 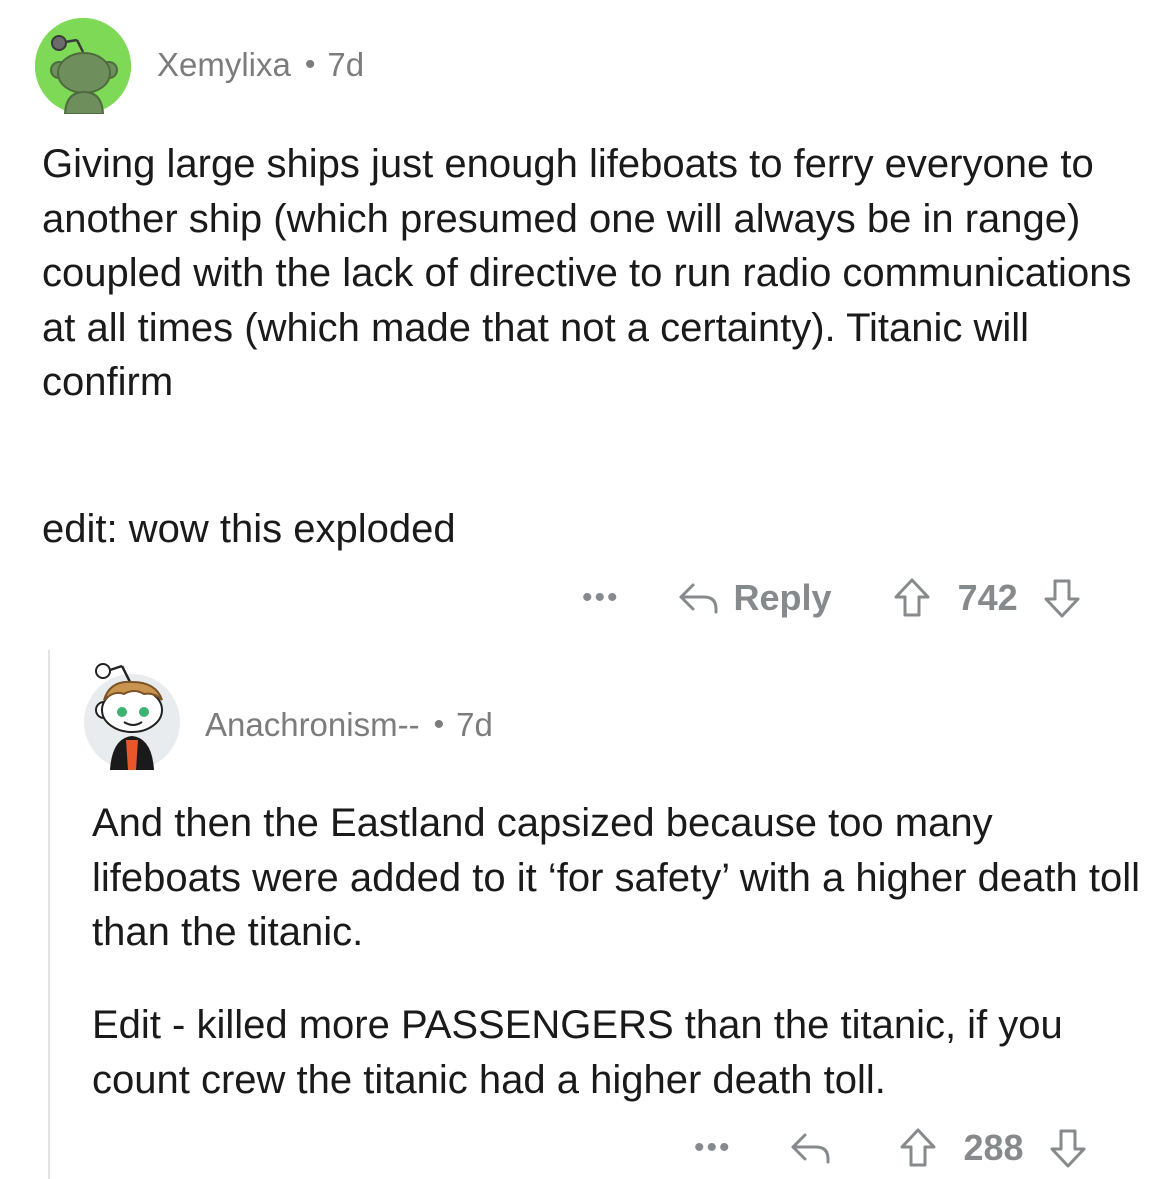 I want to click on username: Anachronism--, so click(x=312, y=725).